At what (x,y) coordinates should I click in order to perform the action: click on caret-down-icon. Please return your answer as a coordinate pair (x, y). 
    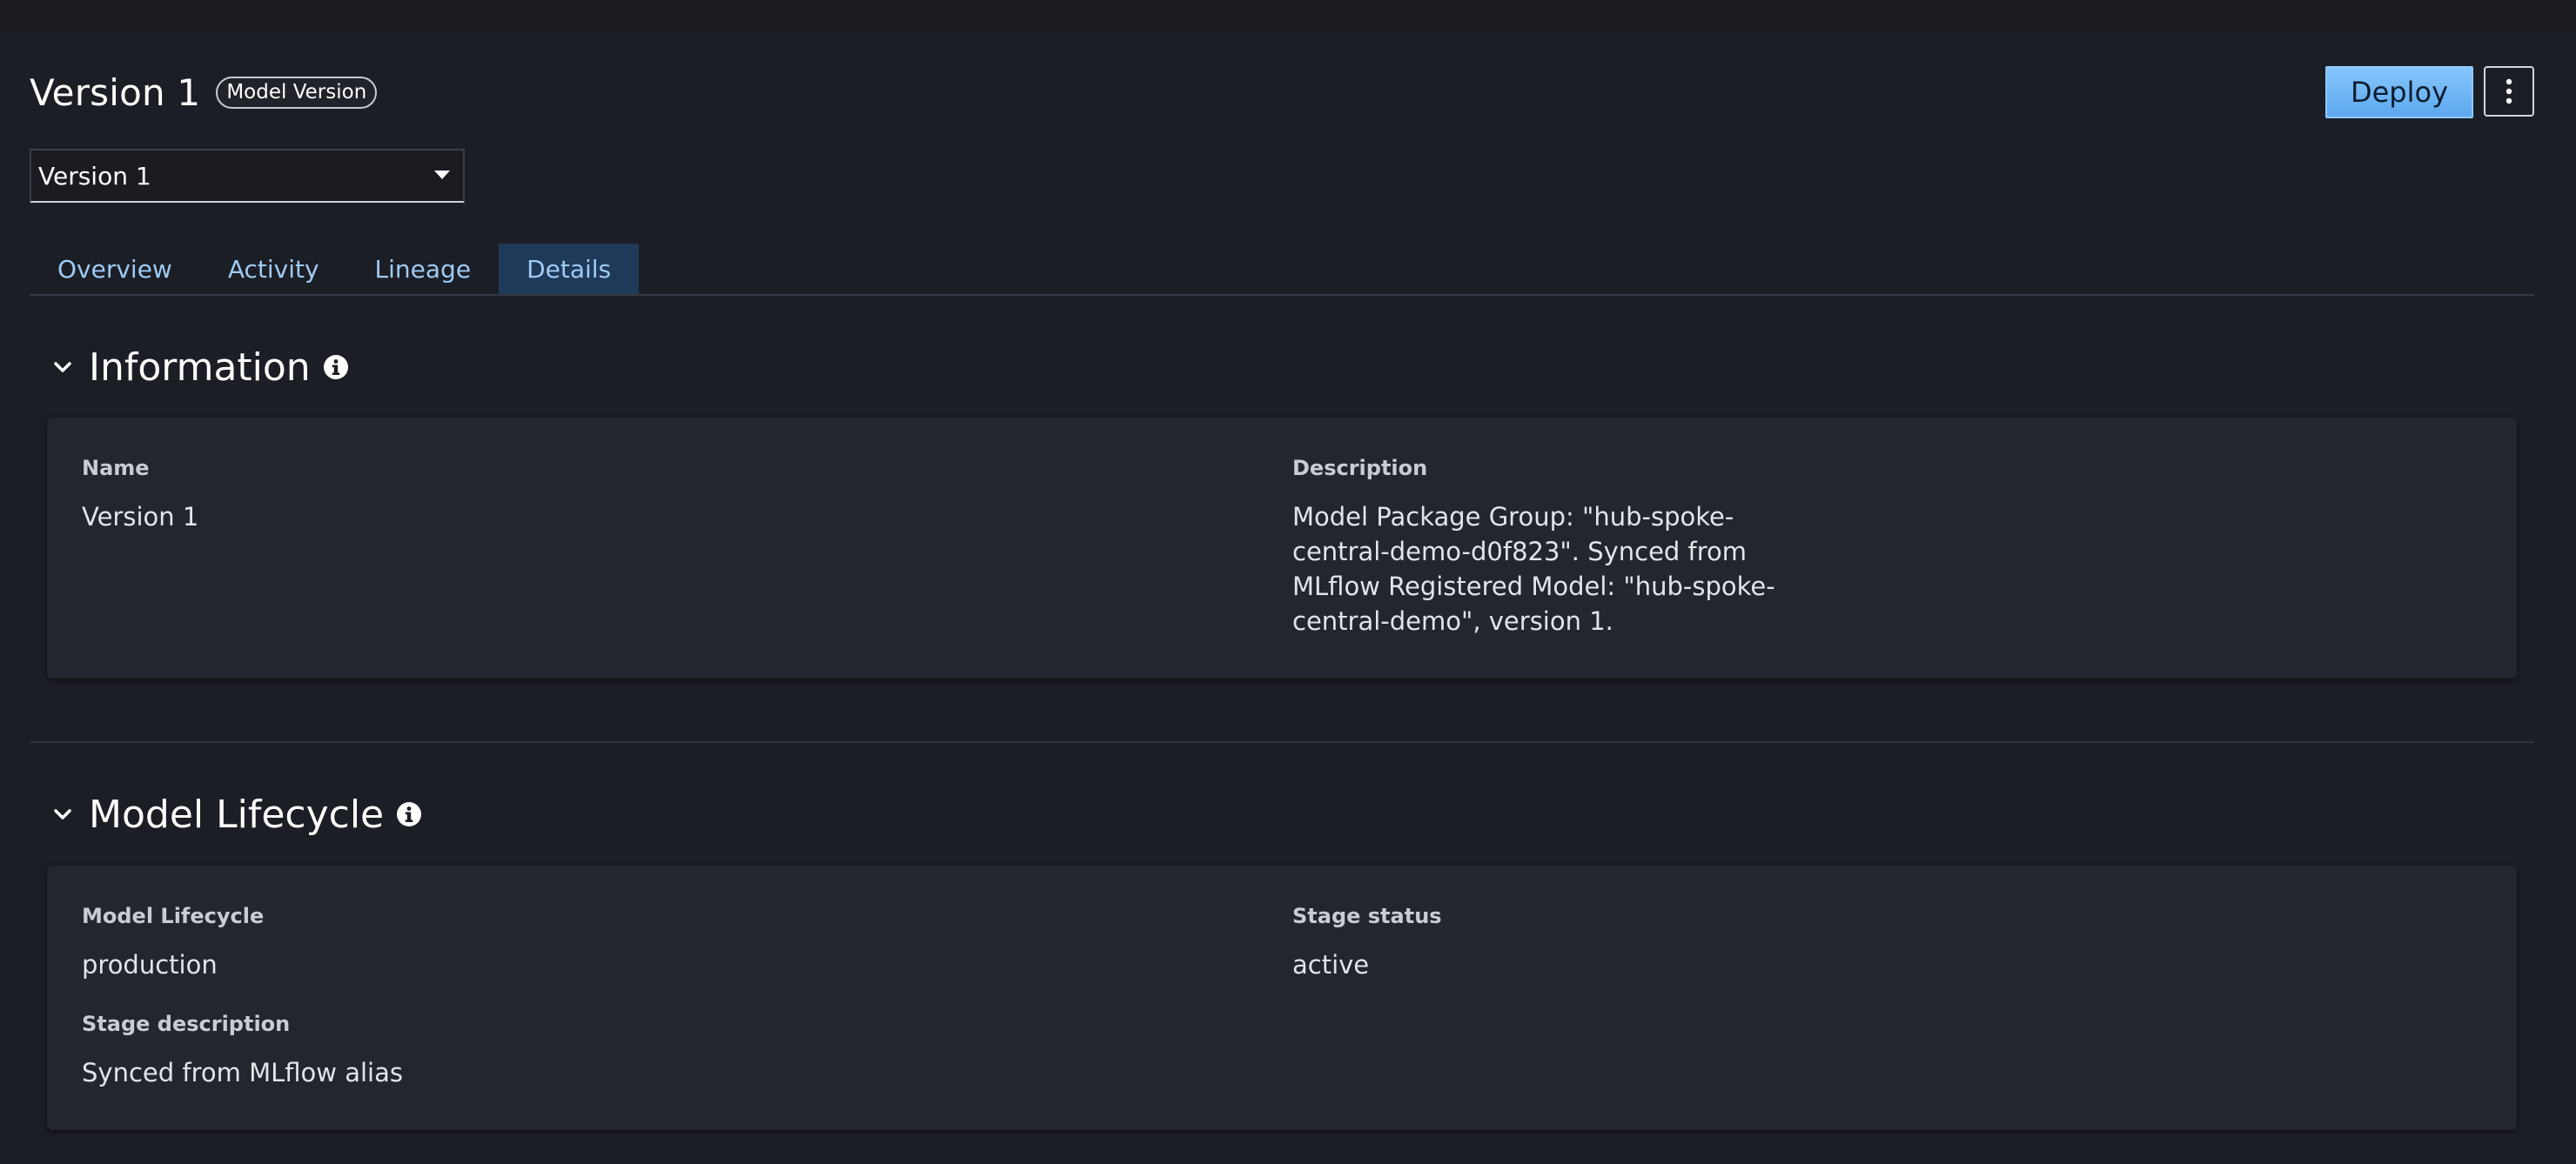
    Looking at the image, I should click on (442, 176).